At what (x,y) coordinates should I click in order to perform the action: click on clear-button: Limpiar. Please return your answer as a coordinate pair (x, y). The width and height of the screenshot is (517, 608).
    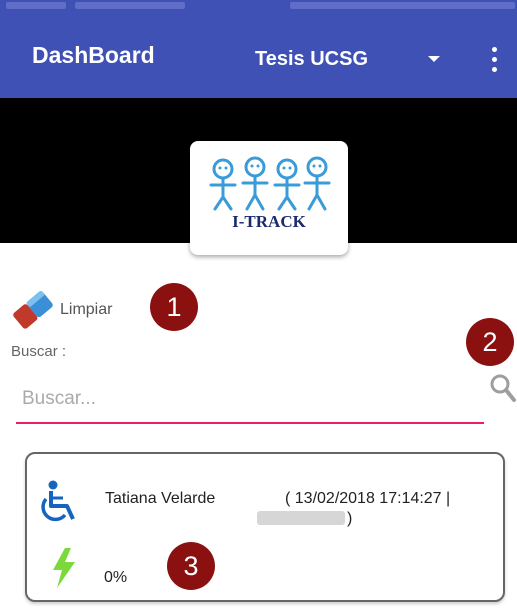
    Looking at the image, I should click on (61, 310).